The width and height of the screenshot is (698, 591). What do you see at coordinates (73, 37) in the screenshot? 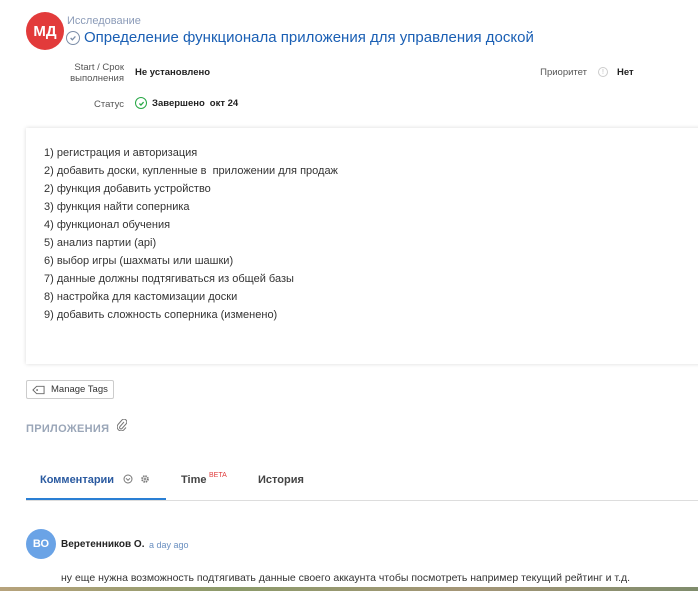
I see `complete-check-icon` at bounding box center [73, 37].